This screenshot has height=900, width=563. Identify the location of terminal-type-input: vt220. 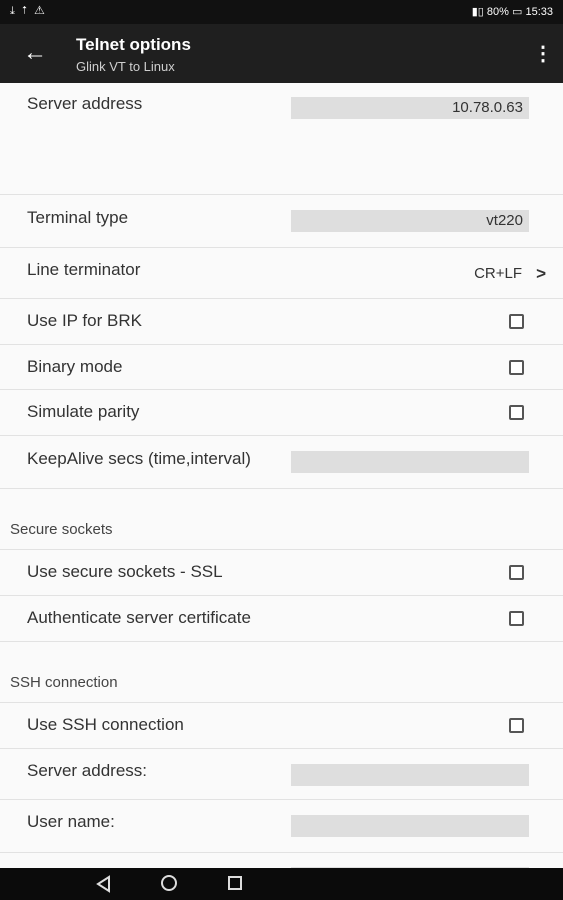
(410, 221).